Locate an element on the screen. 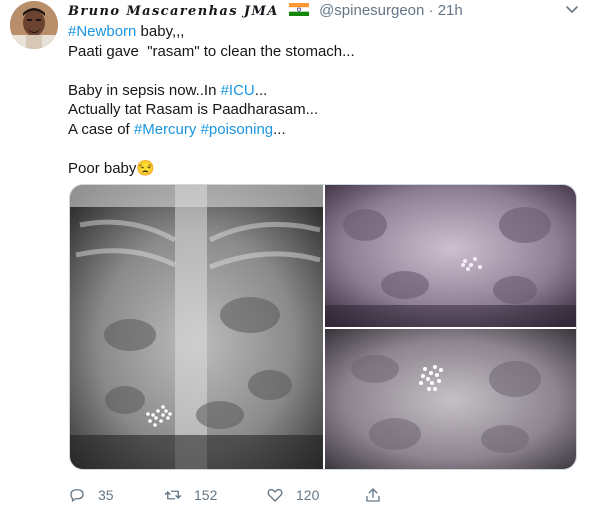  tweet-text-segment: A case of is located at coordinates (101, 129).